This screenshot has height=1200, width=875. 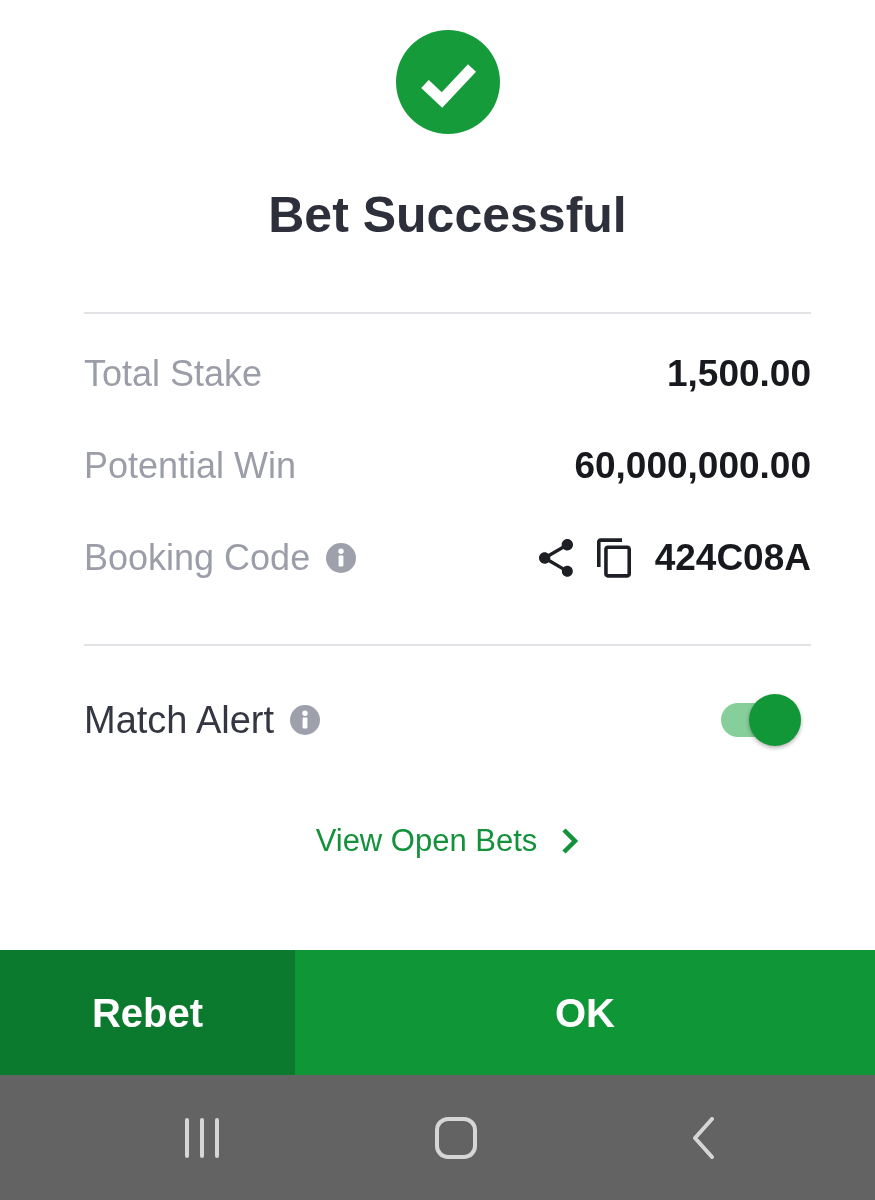 What do you see at coordinates (197, 558) in the screenshot?
I see `summary-label: Booking Code` at bounding box center [197, 558].